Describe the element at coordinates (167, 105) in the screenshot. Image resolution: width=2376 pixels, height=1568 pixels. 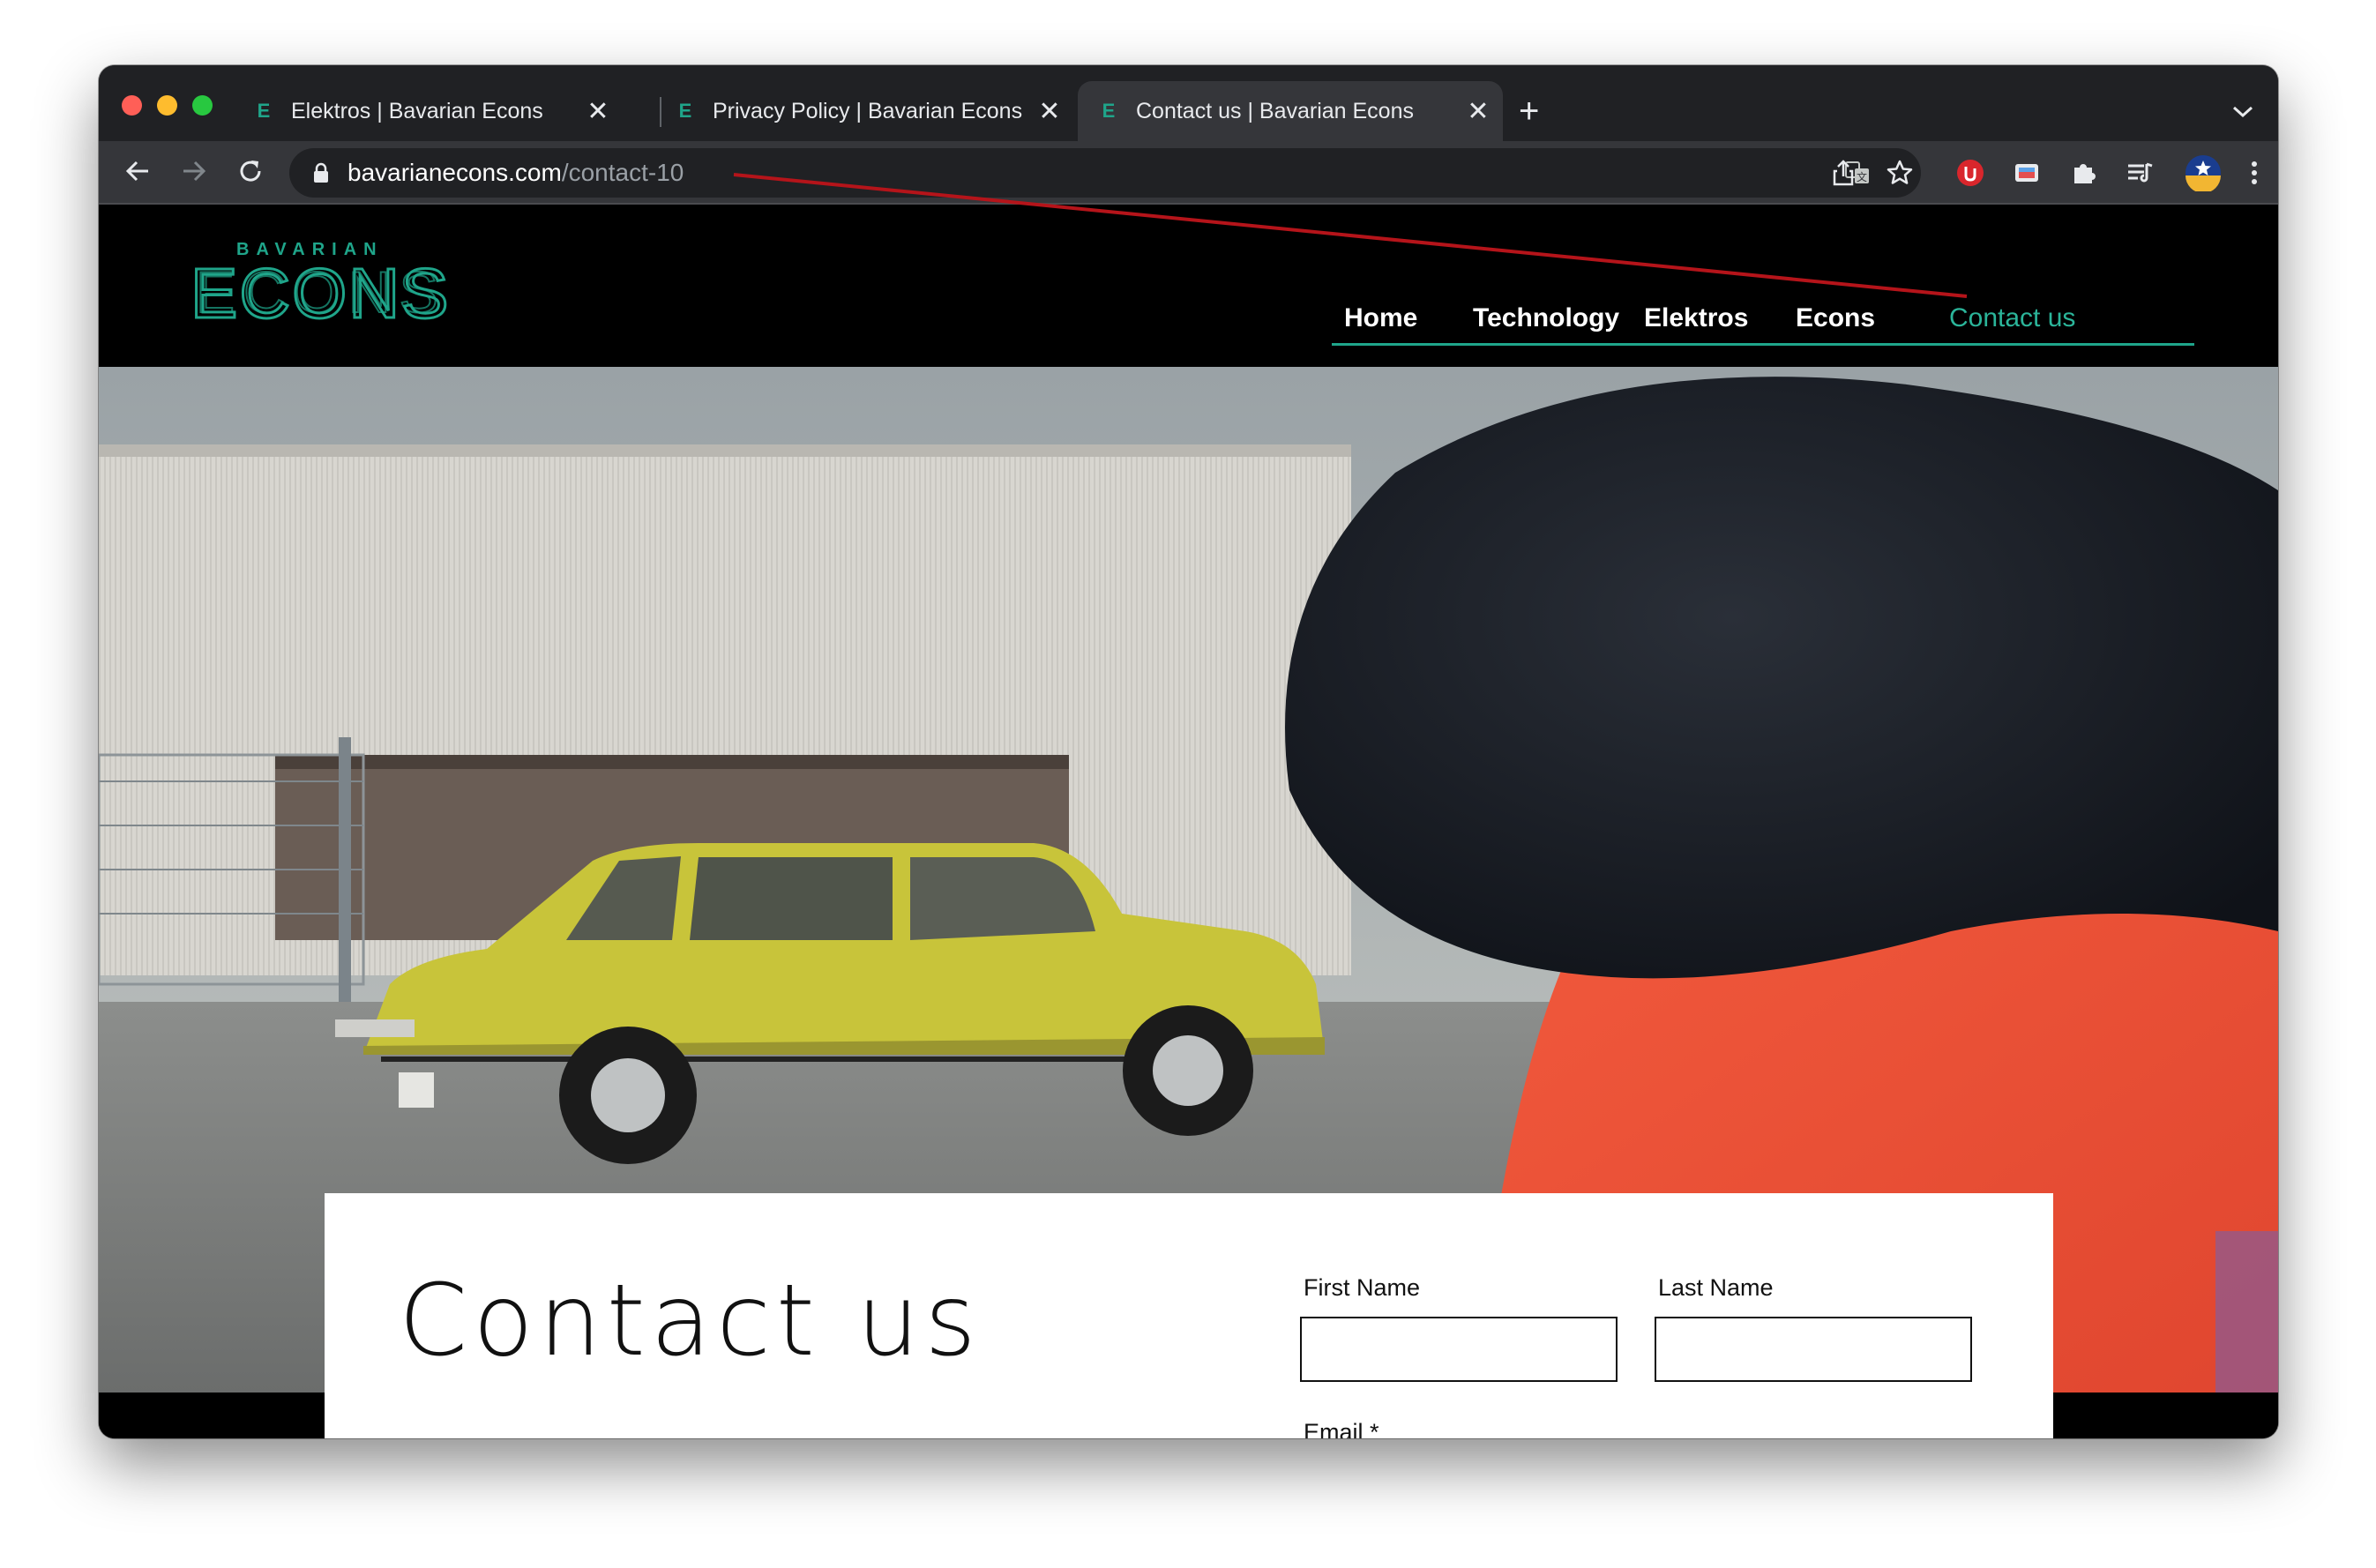
I see `minimize-window-button` at that location.